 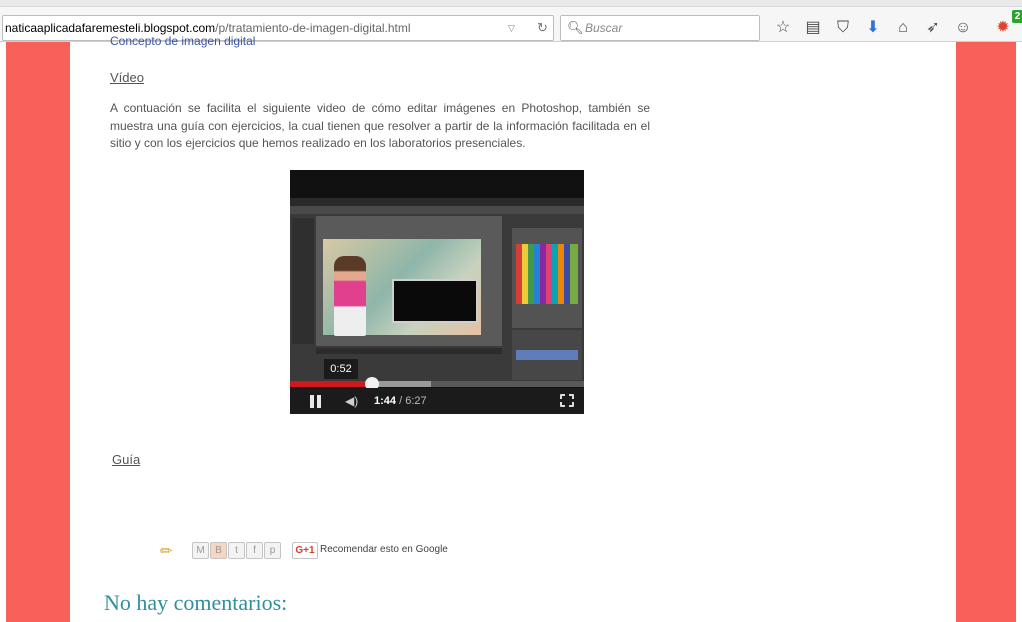 I want to click on comments-heading: No hay comentarios:, so click(x=196, y=602).